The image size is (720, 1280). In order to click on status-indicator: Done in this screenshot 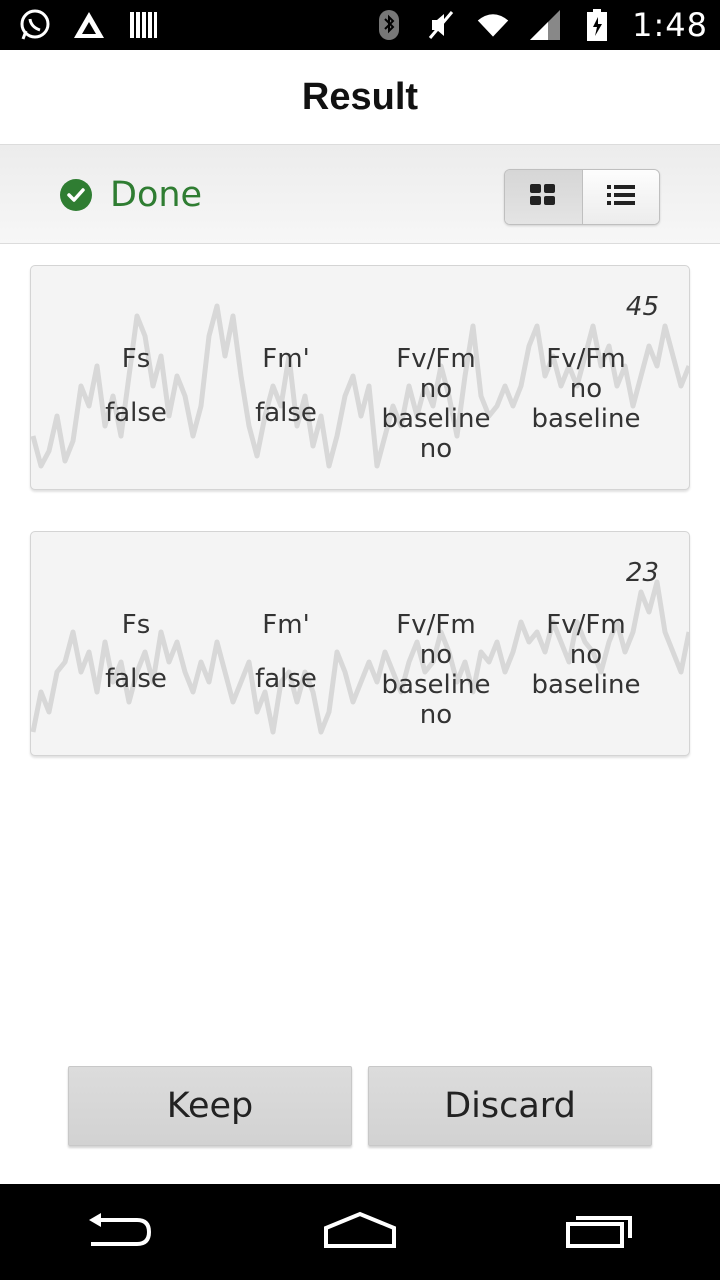, I will do `click(131, 195)`.